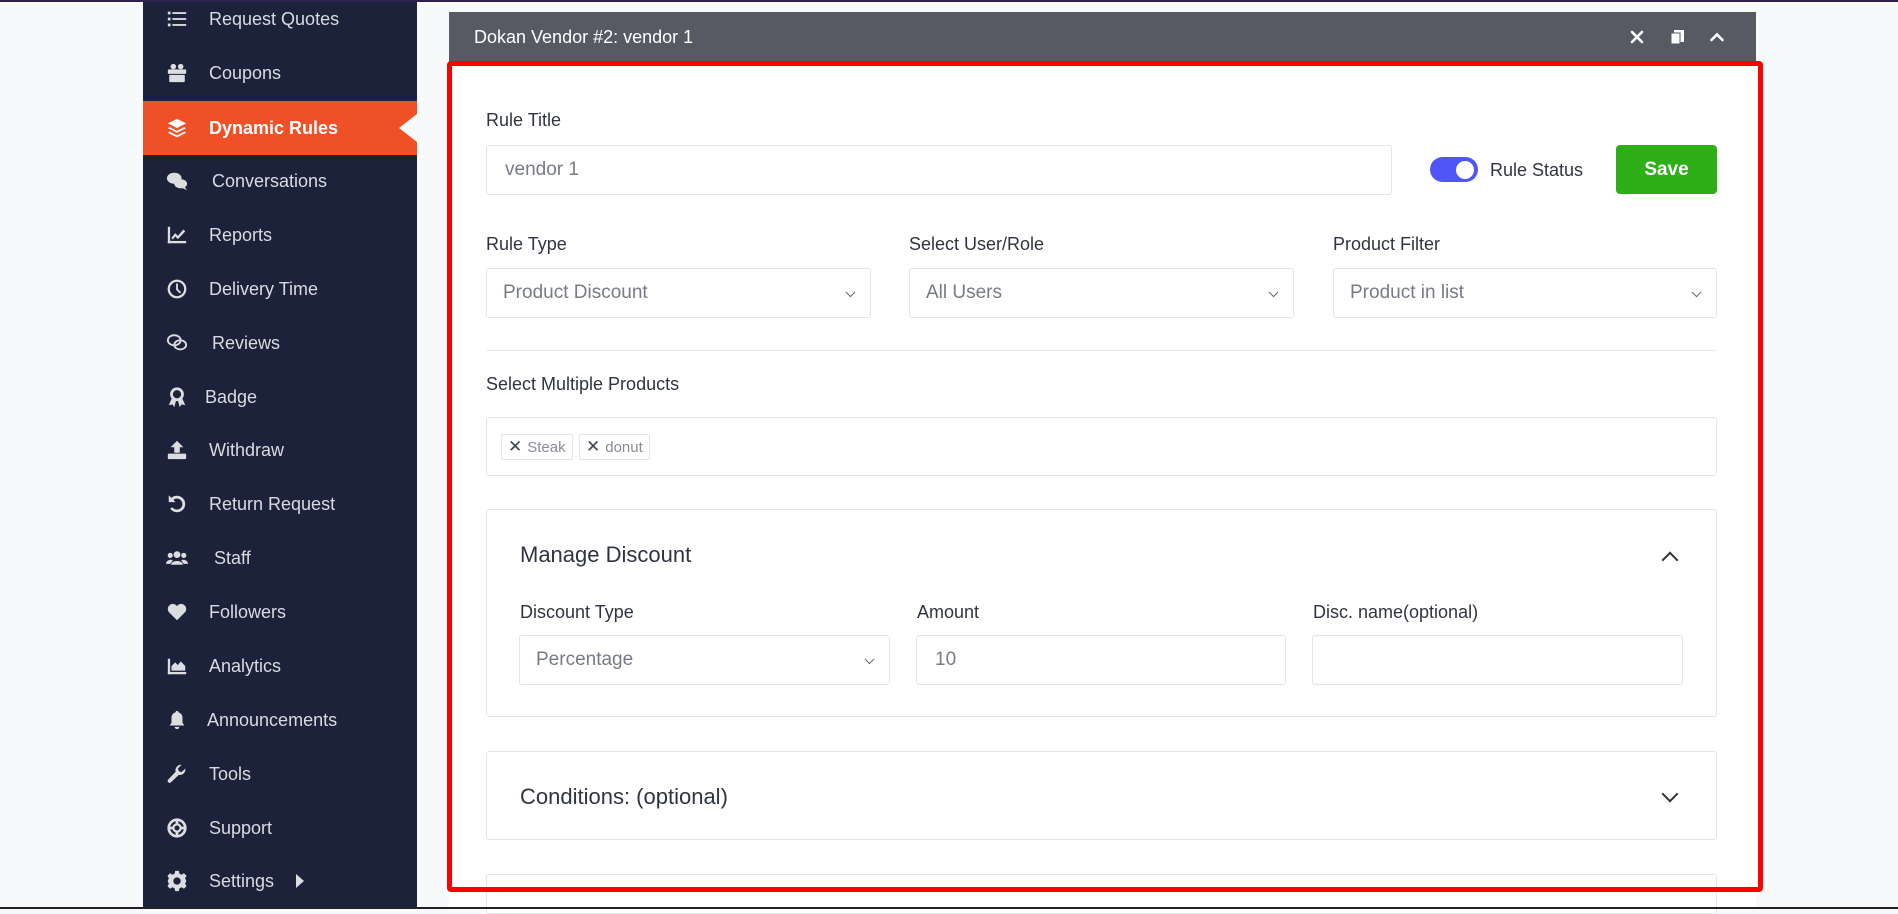 This screenshot has width=1898, height=914. I want to click on disc-name-input, so click(1497, 660).